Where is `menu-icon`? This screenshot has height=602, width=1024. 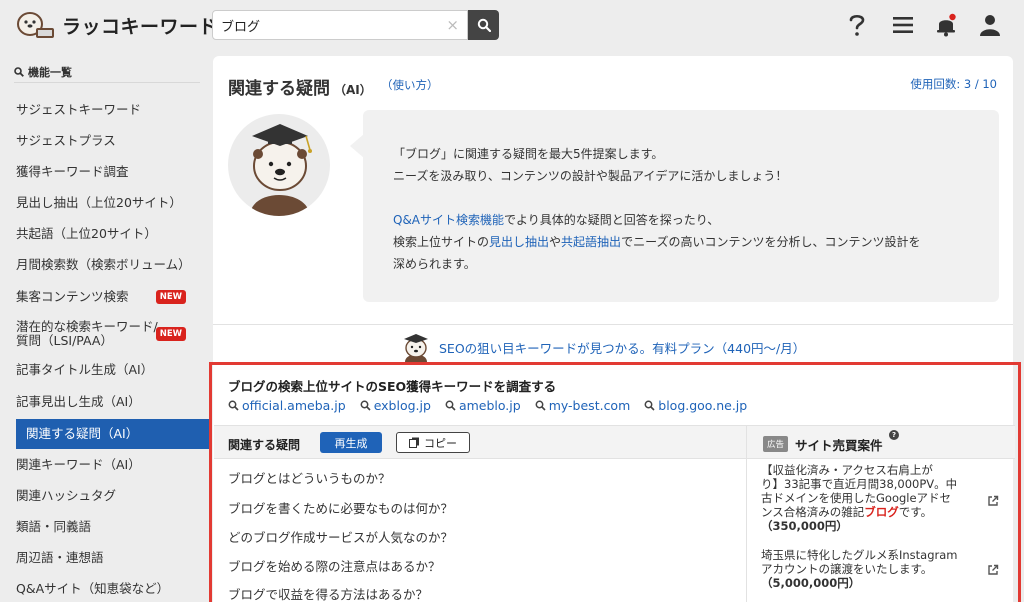
menu-icon is located at coordinates (903, 25).